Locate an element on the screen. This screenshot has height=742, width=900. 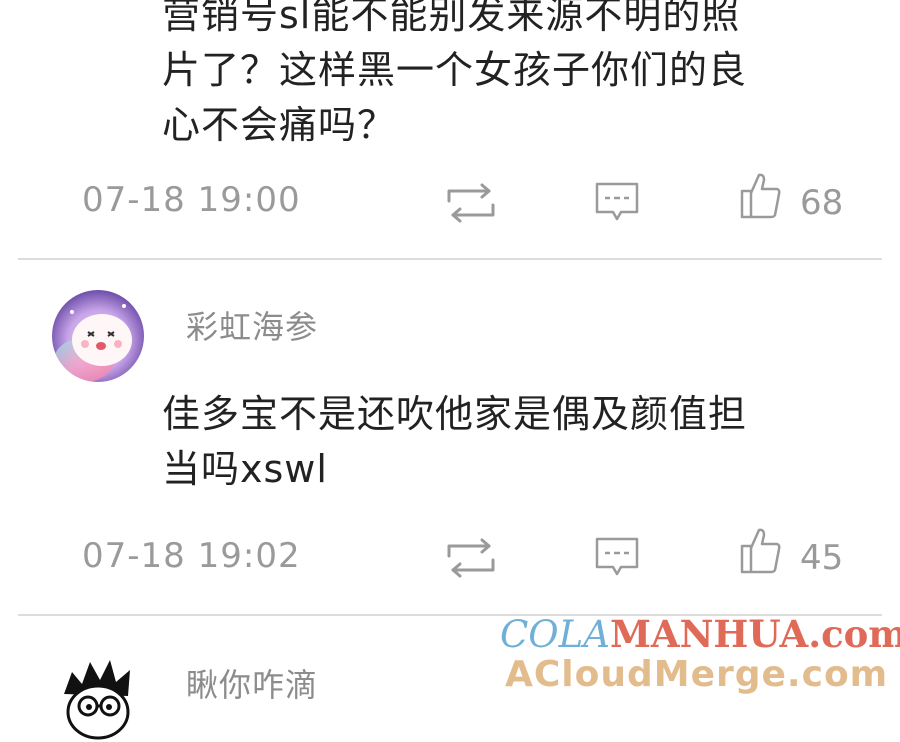
comment-1-text: 营销号sl能不能别发来源不明的照 片了？这样黑一个女孩子你们的良 心不会痛吗？ is located at coordinates (455, 73).